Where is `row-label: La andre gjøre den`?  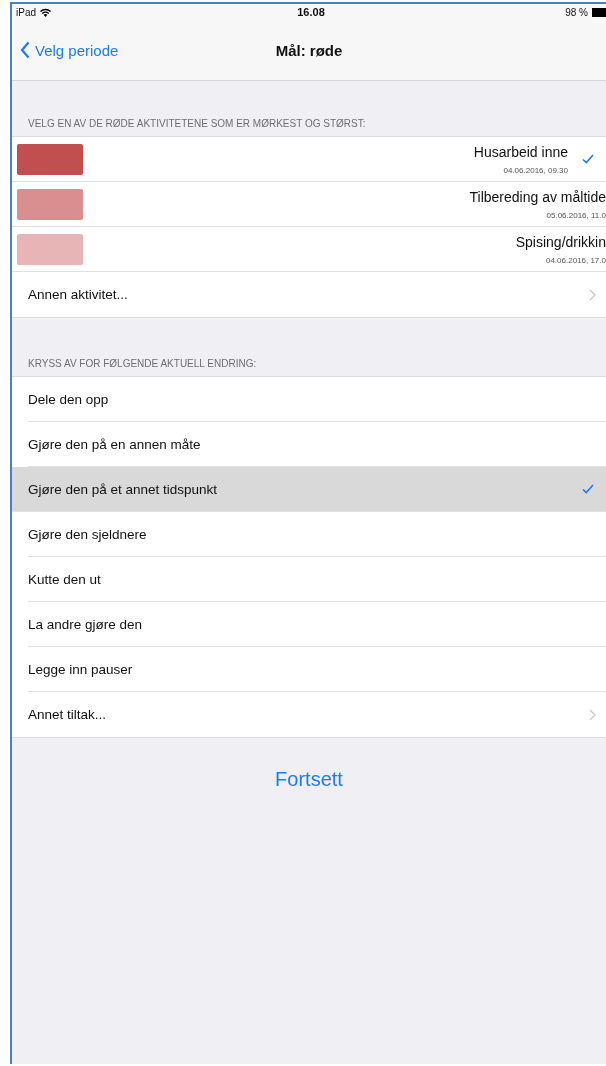 row-label: La andre gjøre den is located at coordinates (85, 624).